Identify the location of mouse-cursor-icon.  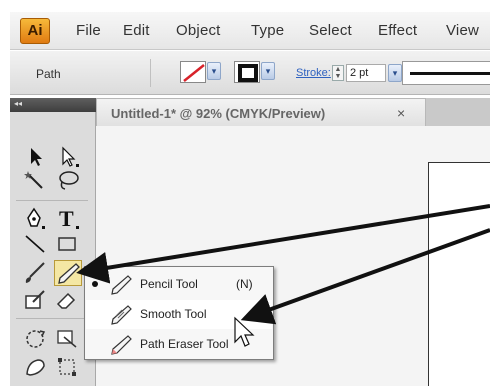
(244, 331).